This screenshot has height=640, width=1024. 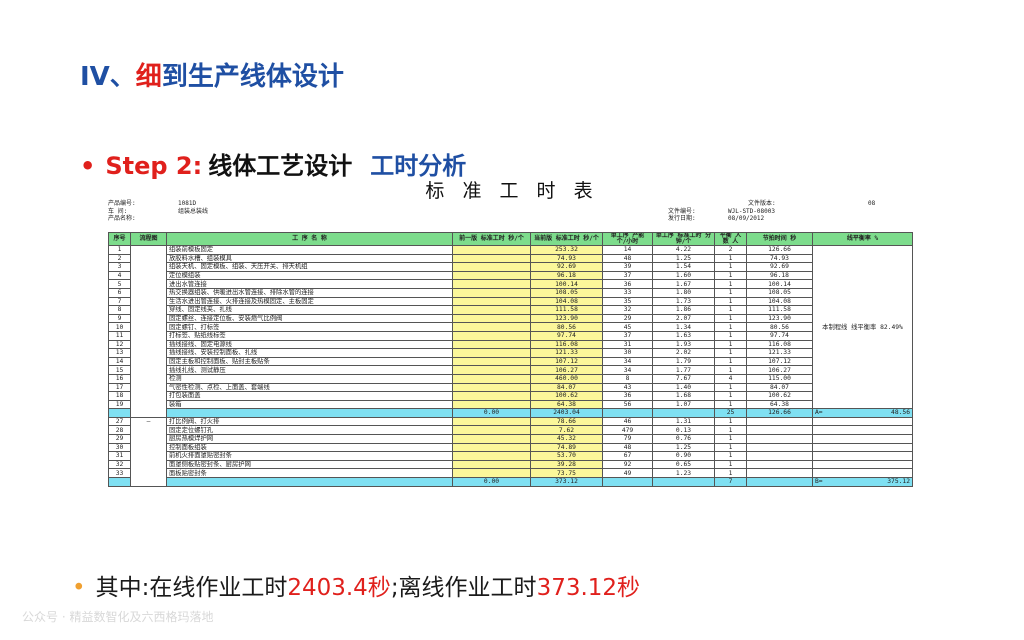 What do you see at coordinates (119, 421) in the screenshot?
I see `row-number: 27` at bounding box center [119, 421].